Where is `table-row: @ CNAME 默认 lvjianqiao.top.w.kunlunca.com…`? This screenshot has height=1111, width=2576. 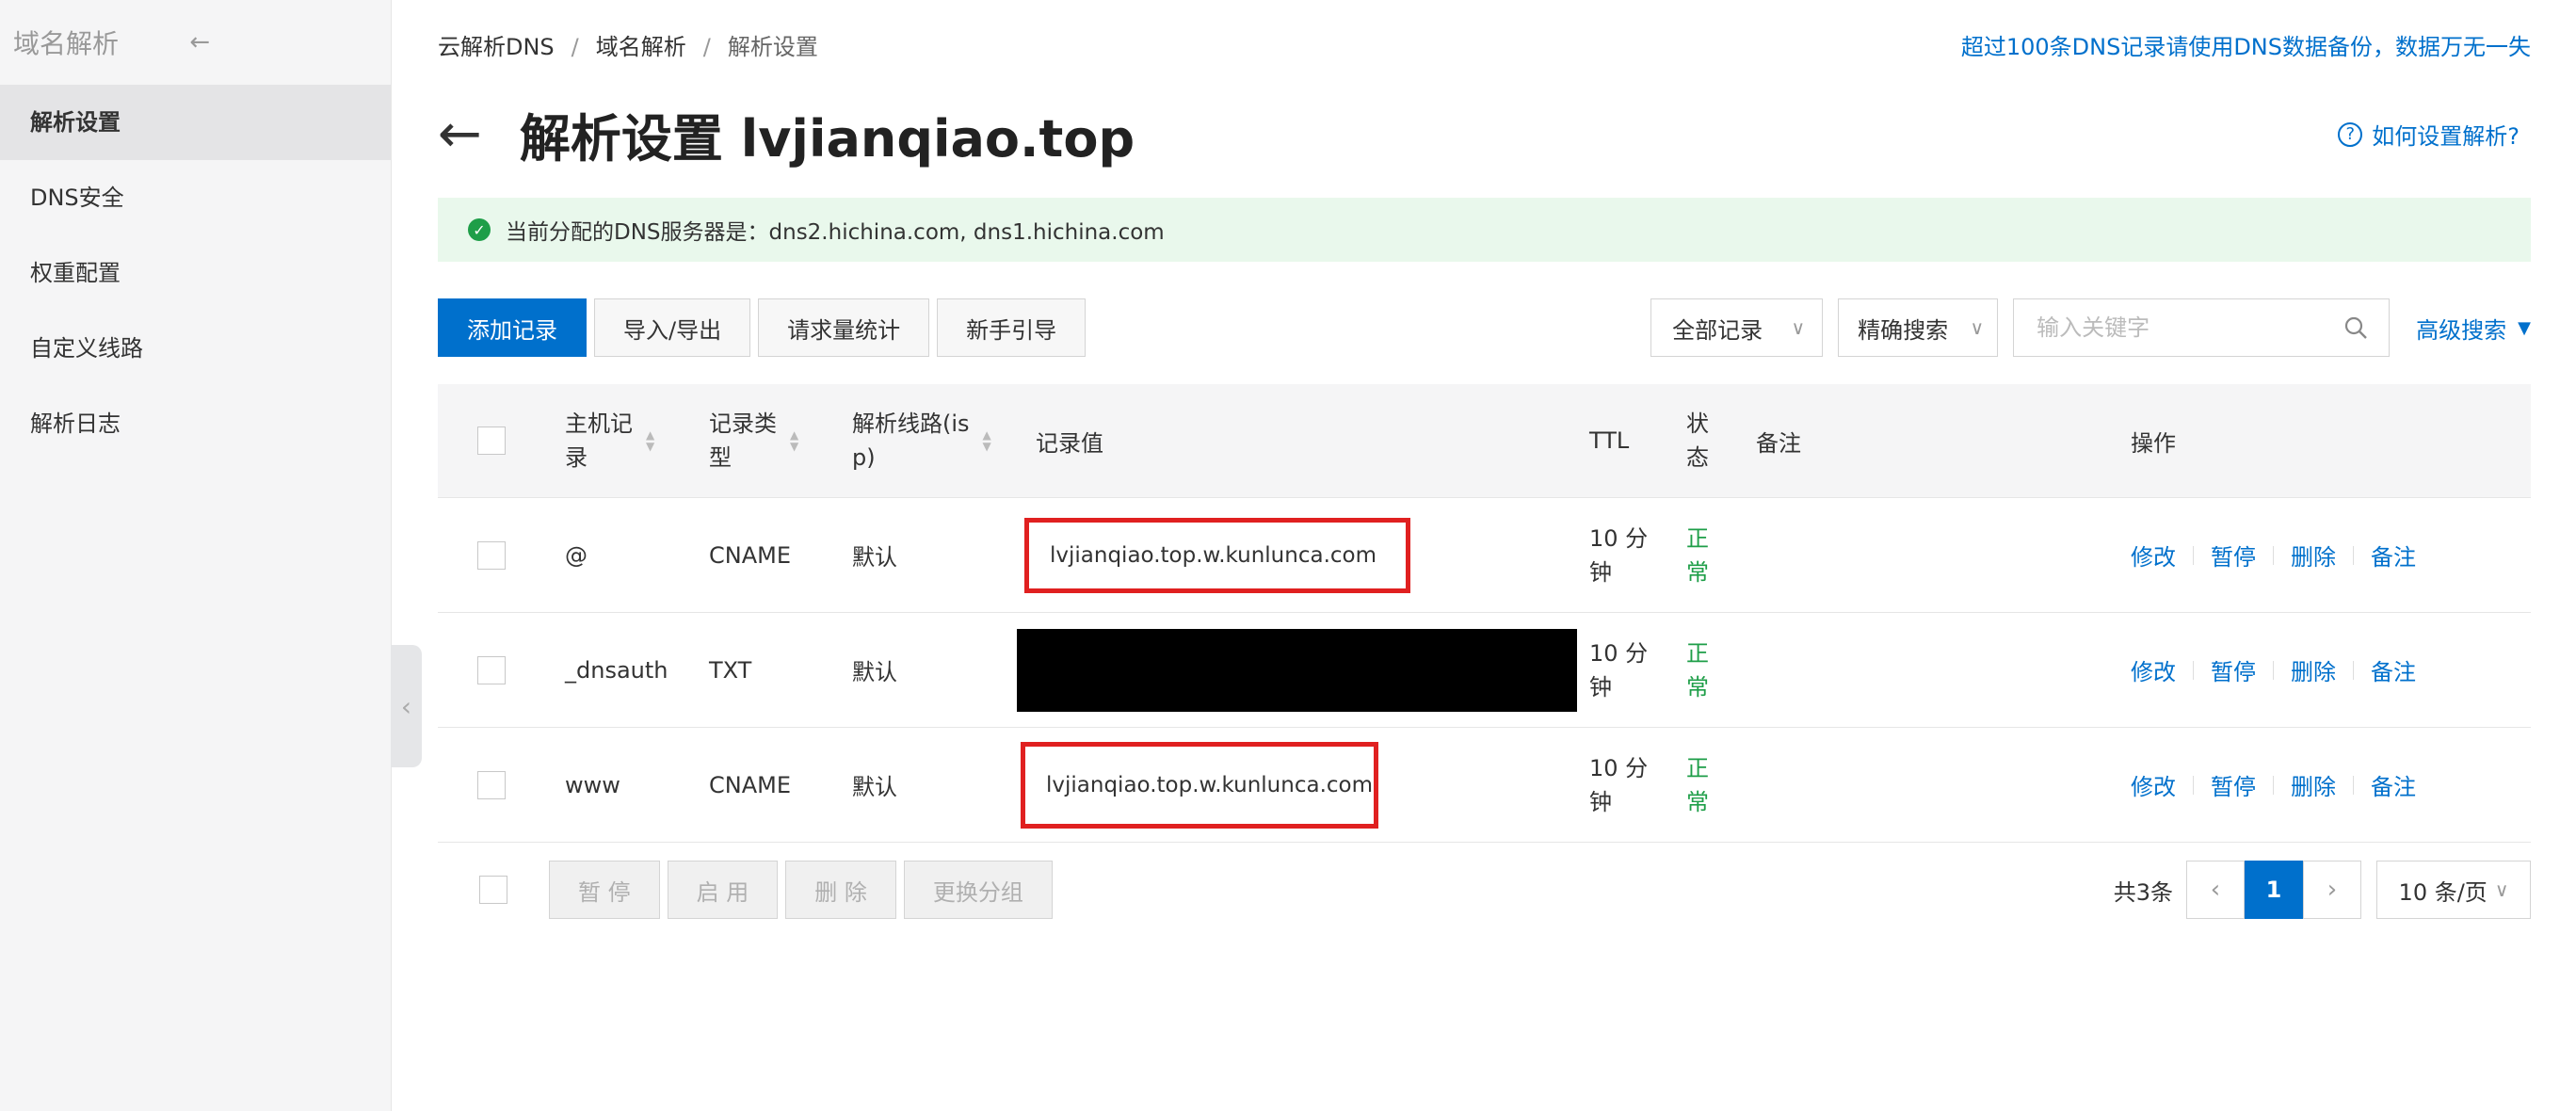 table-row: @ CNAME 默认 lvjianqiao.top.w.kunlunca.com… is located at coordinates (1484, 555).